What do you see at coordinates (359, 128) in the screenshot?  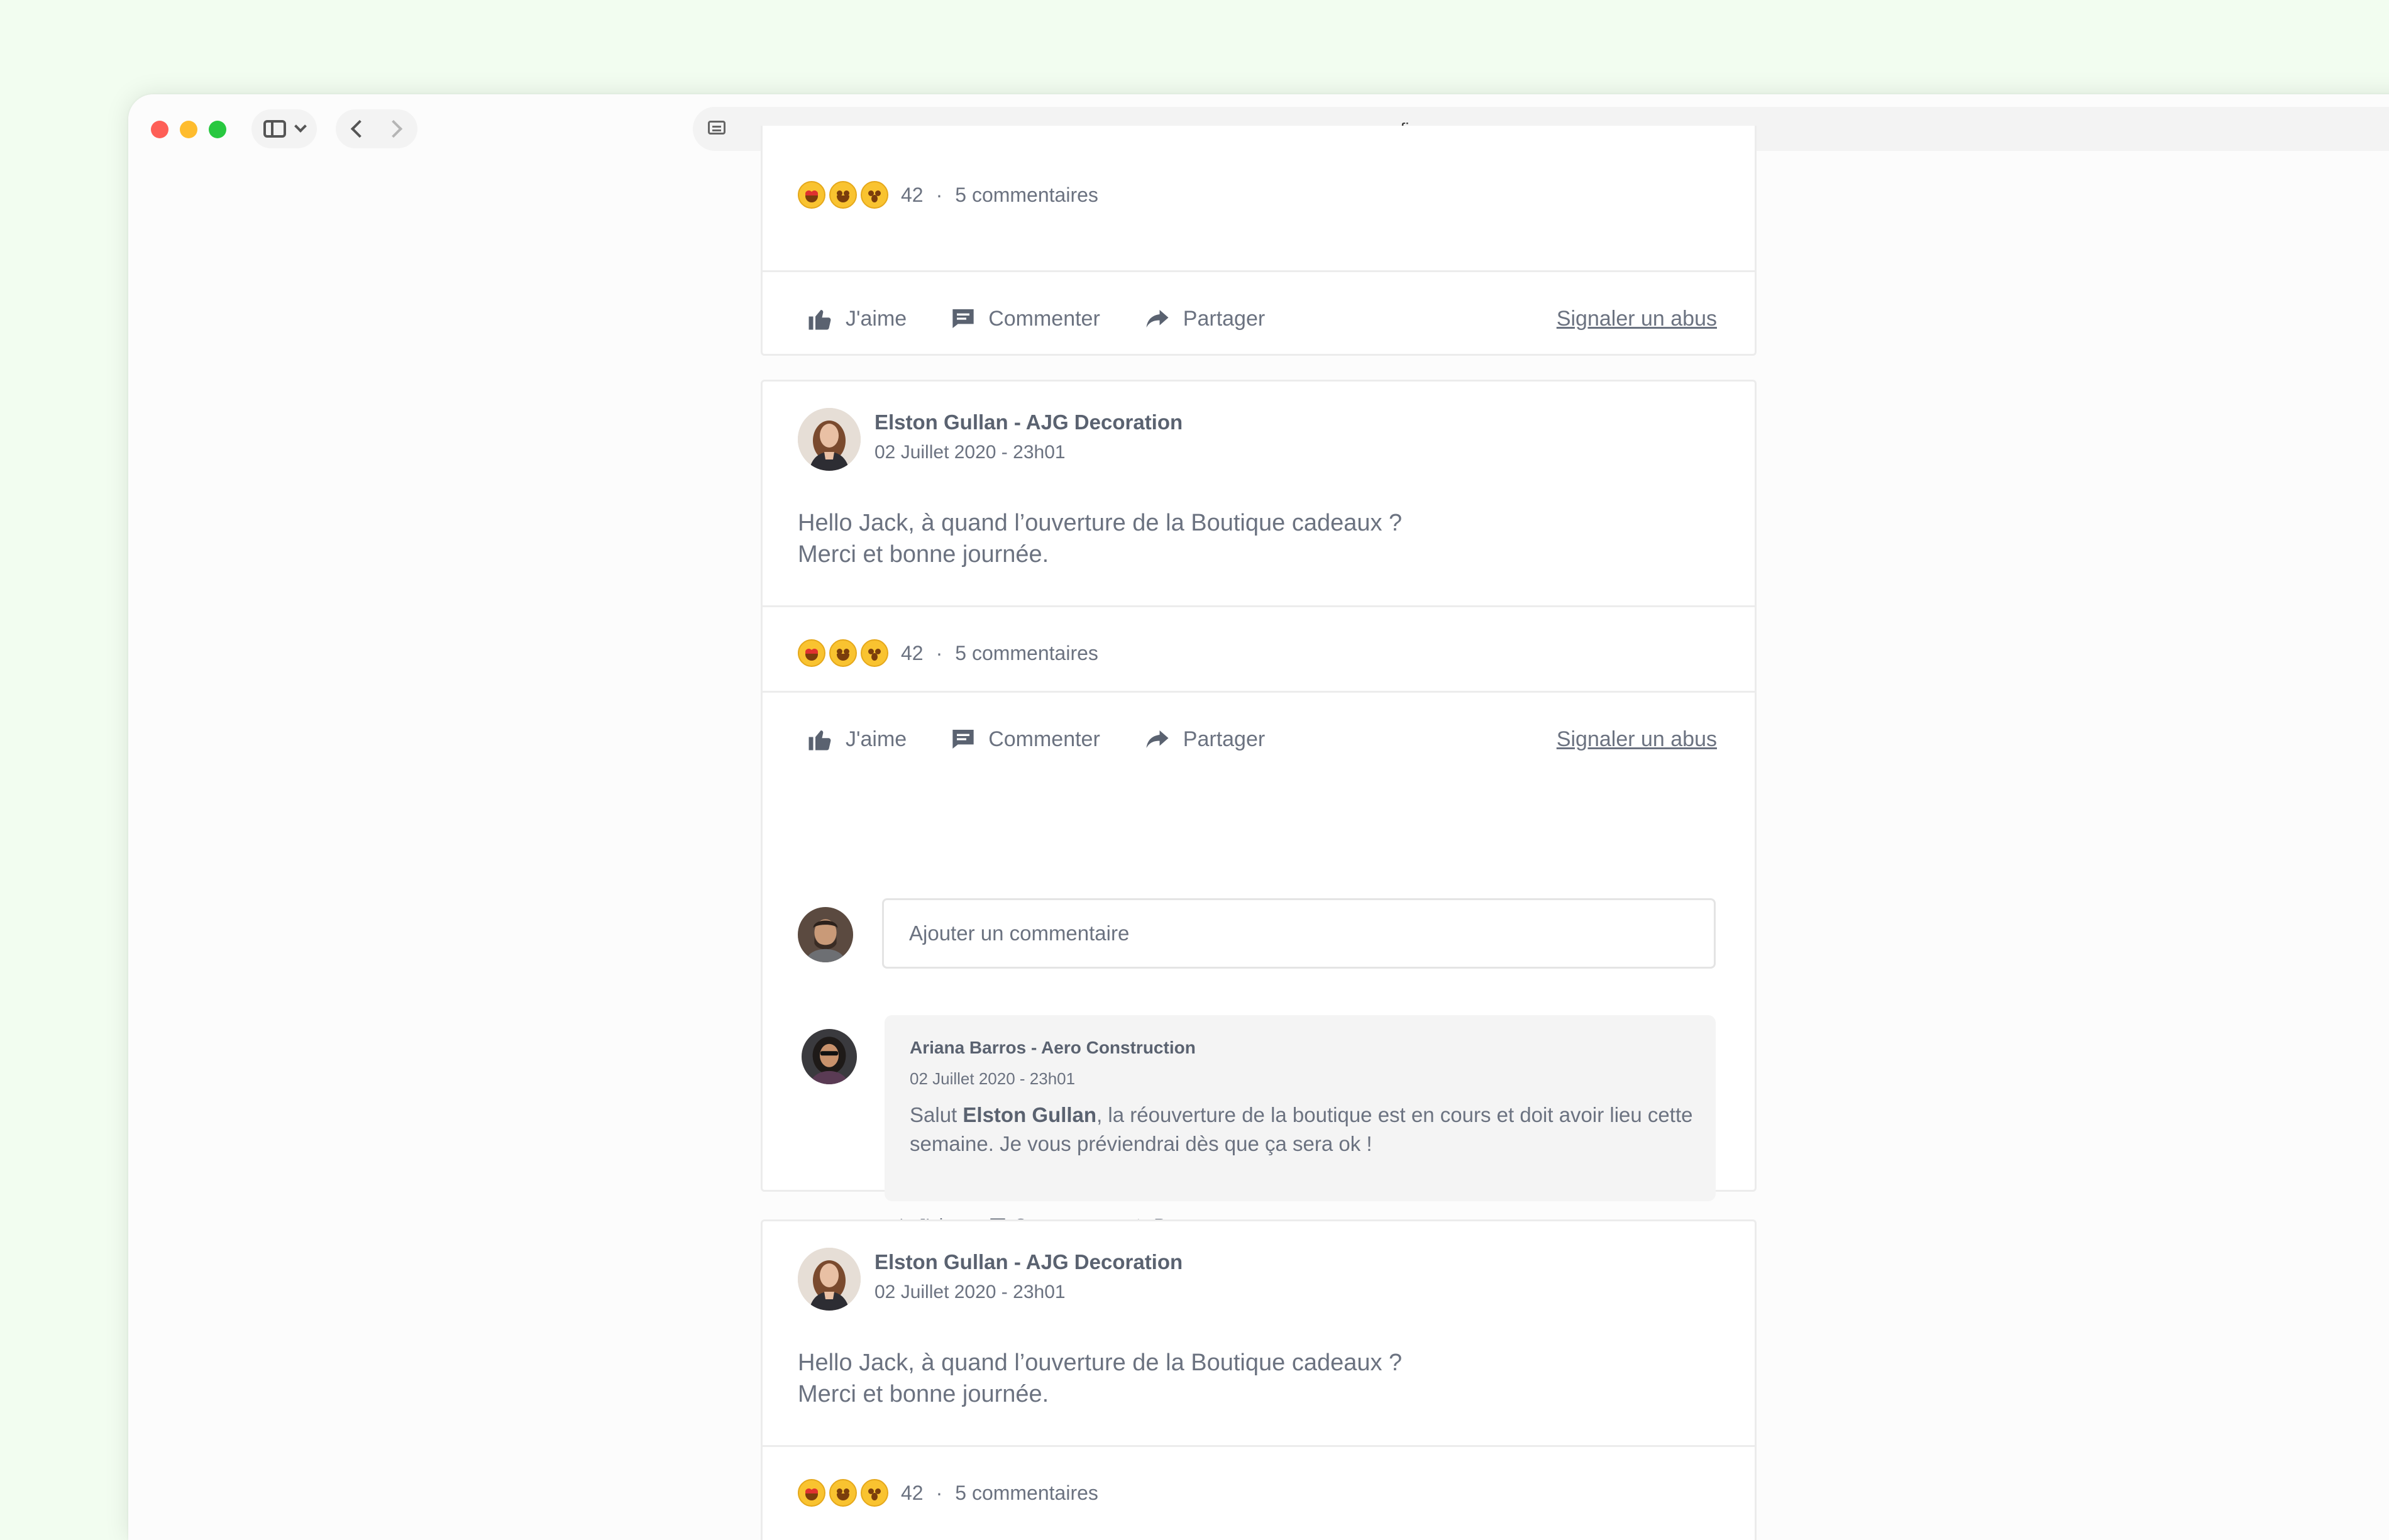 I see `back-icon` at bounding box center [359, 128].